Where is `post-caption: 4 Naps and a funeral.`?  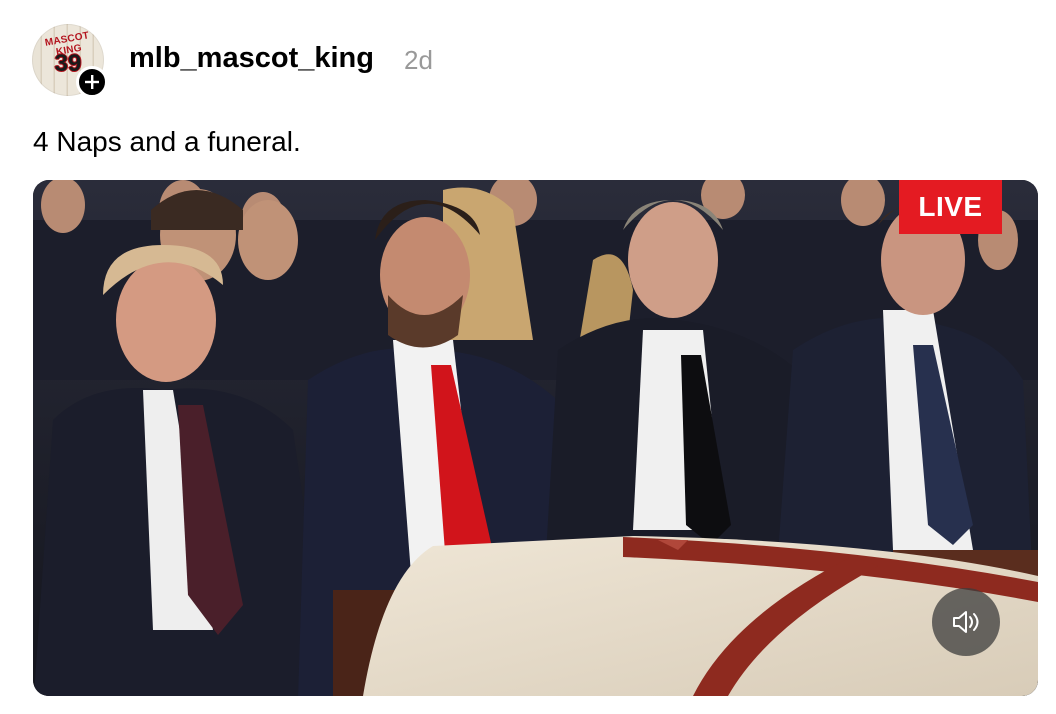
post-caption: 4 Naps and a funeral. is located at coordinates (167, 141).